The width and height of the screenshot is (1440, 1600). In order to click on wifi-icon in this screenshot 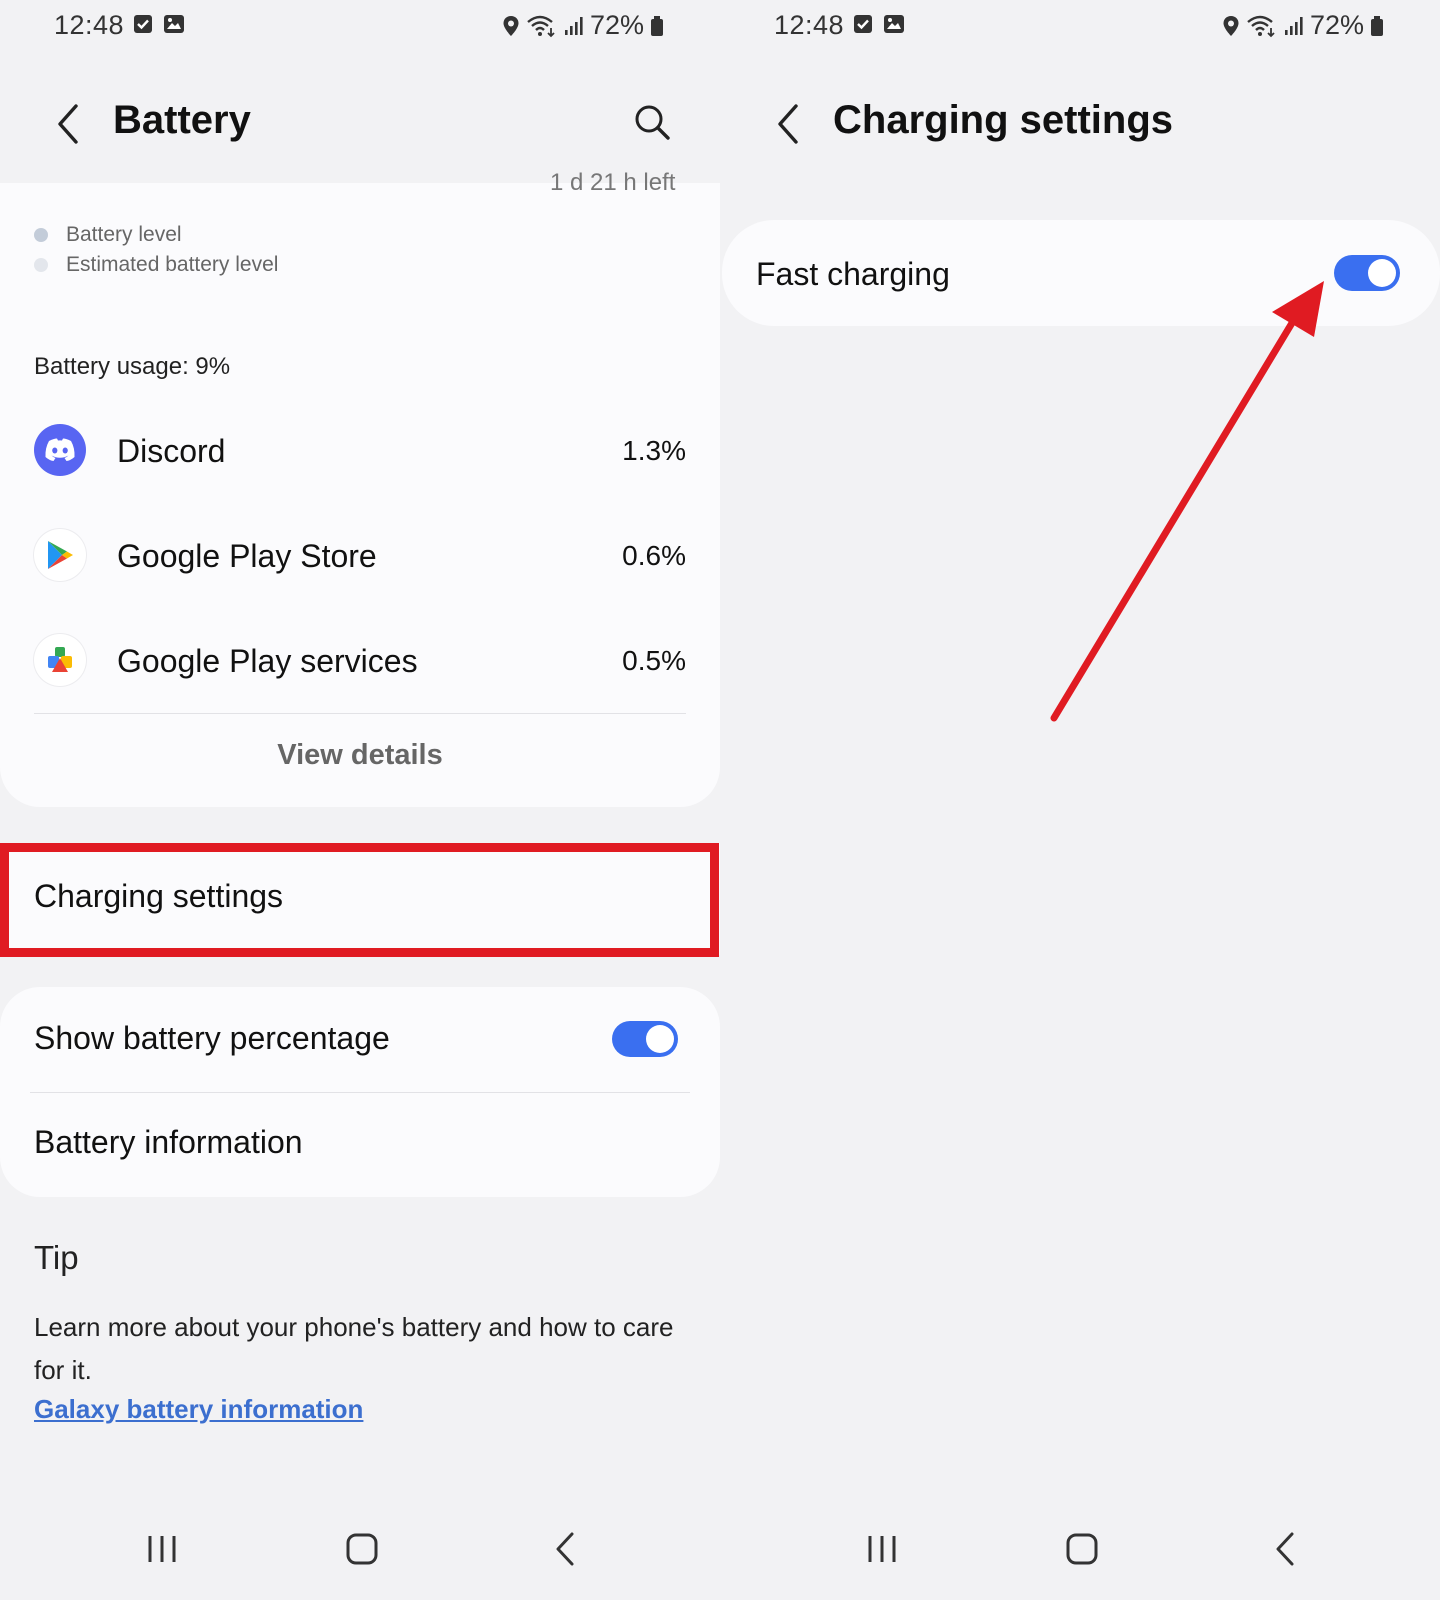, I will do `click(541, 26)`.